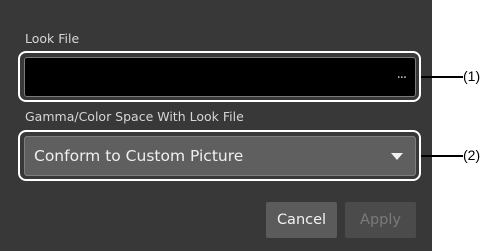  Describe the element at coordinates (139, 156) in the screenshot. I see `gamma-selected-value: Conform to Custom Picture` at that location.